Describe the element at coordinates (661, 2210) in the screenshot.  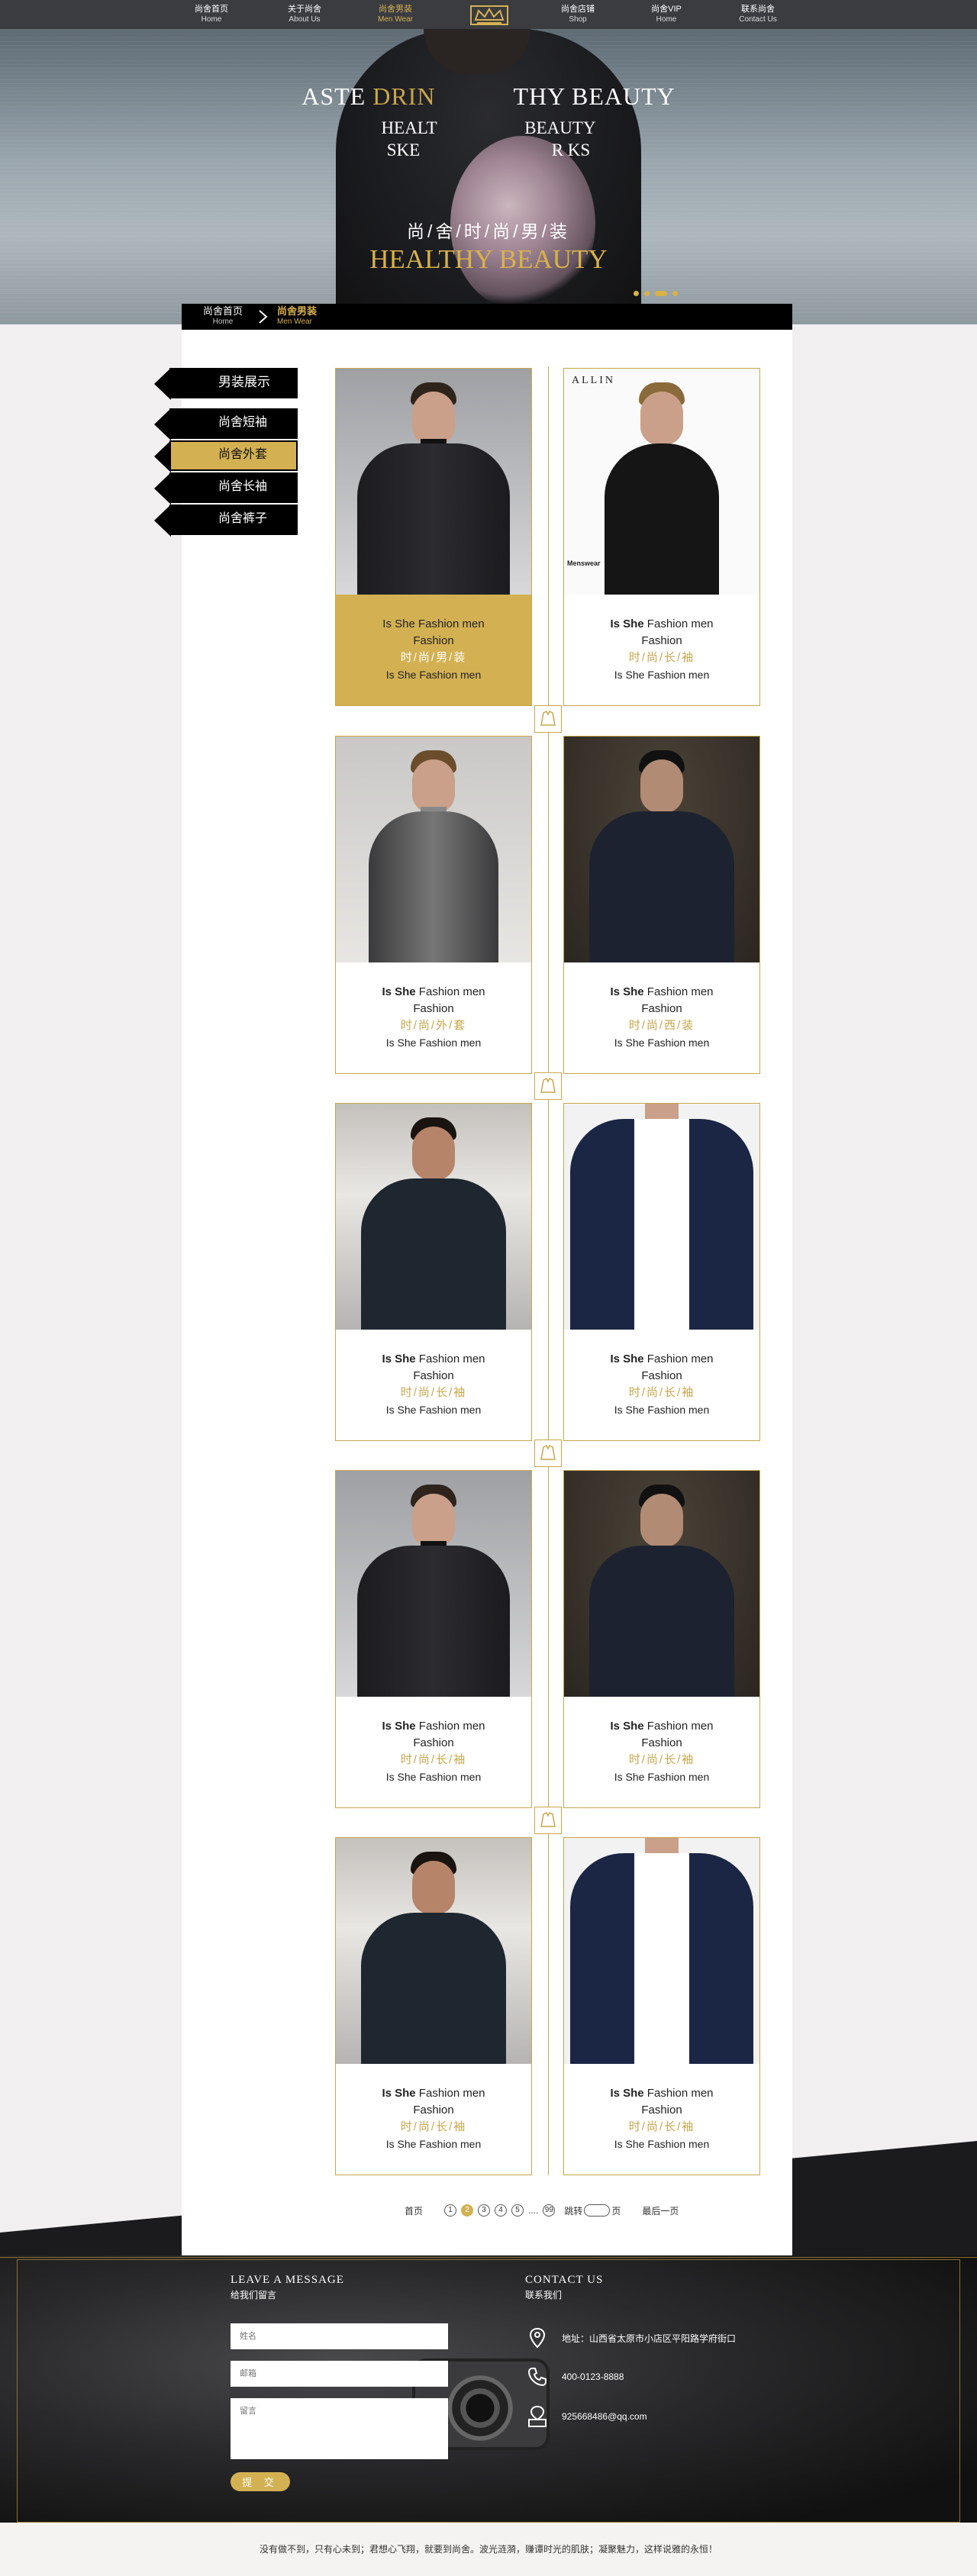
I see `pagination-last: 最后一页` at that location.